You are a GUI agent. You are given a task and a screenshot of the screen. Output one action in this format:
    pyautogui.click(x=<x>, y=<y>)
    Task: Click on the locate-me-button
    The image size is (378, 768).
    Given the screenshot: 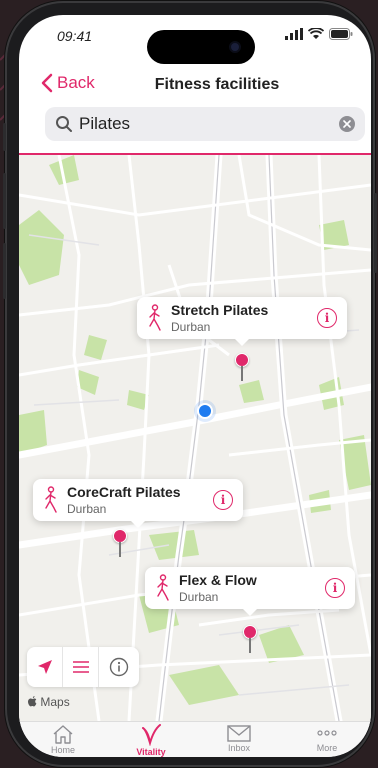 What is the action you would take?
    pyautogui.click(x=45, y=667)
    